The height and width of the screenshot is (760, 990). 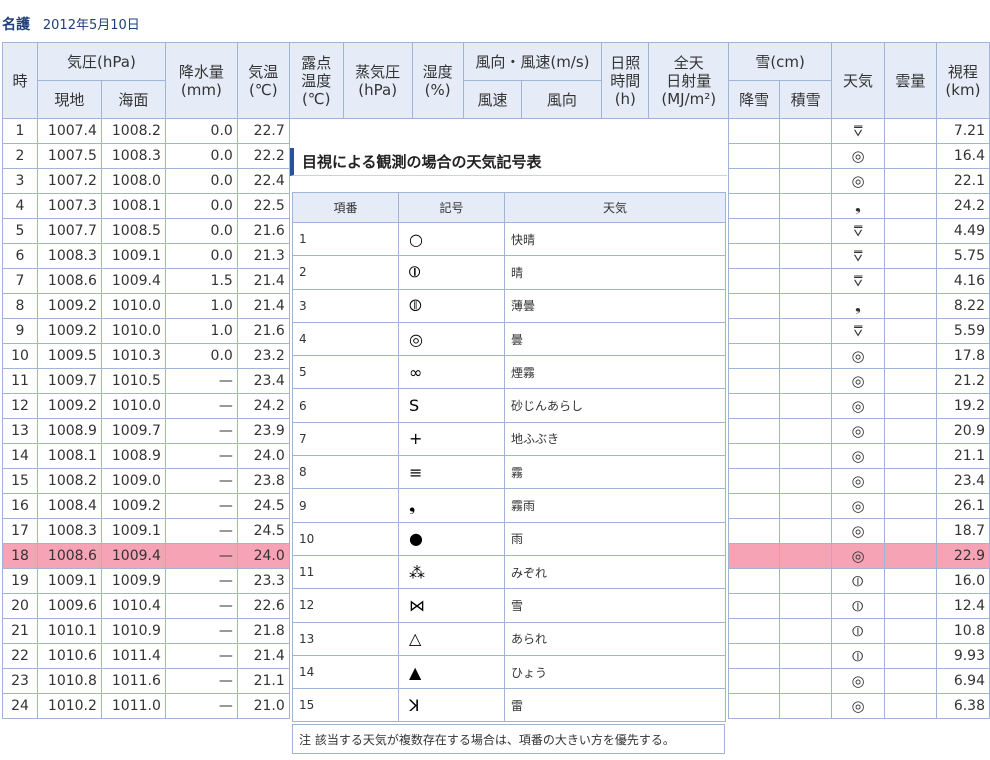 What do you see at coordinates (451, 572) in the screenshot?
I see `legend-symbol-icon: ⁂` at bounding box center [451, 572].